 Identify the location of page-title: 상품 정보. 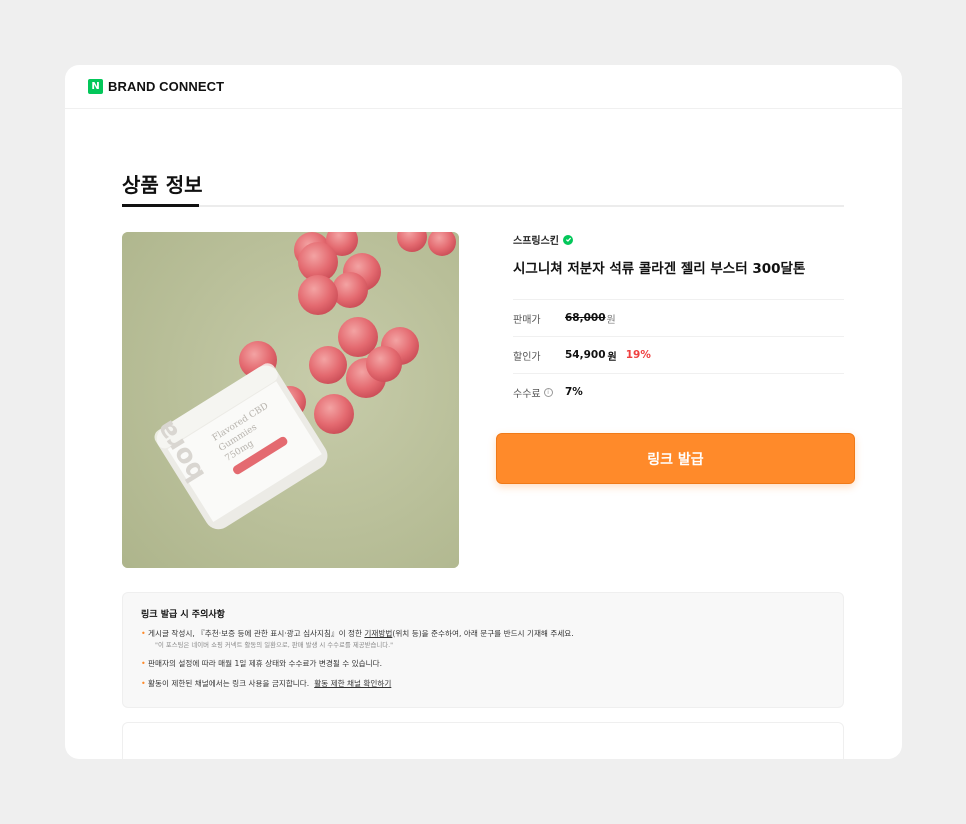
(162, 185).